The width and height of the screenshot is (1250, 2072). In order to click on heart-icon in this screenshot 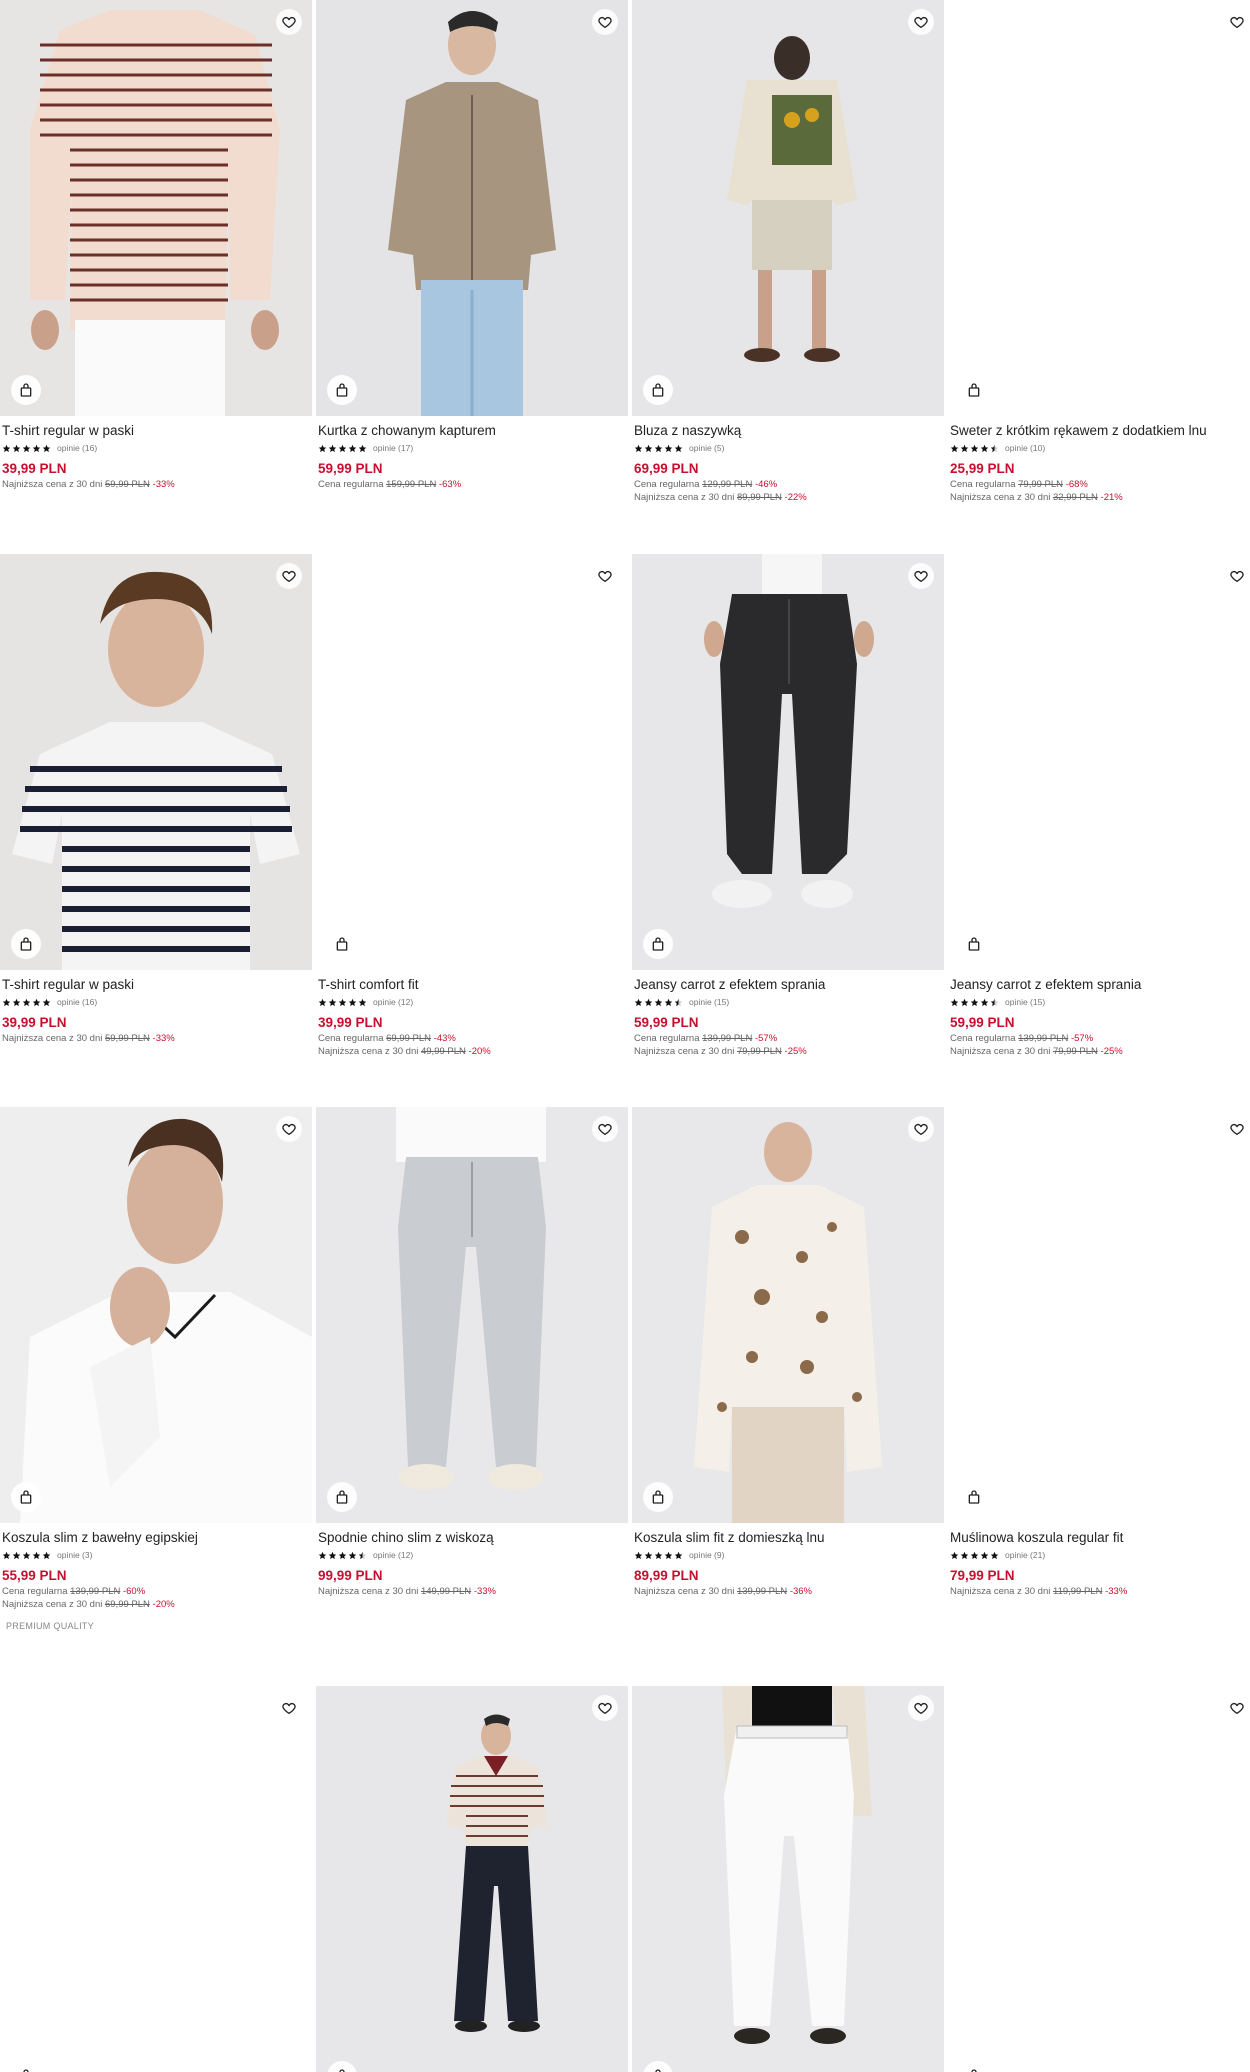, I will do `click(921, 576)`.